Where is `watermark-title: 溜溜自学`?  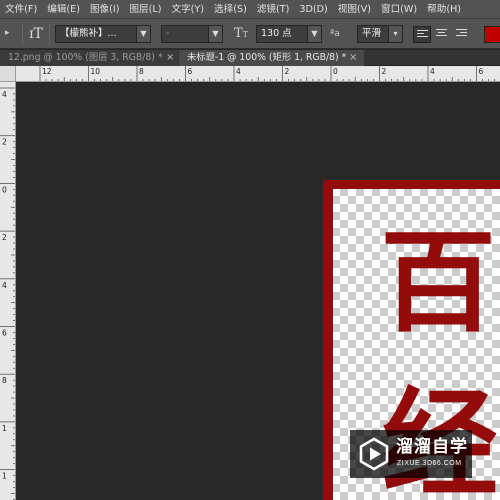
watermark-title: 溜溜自学 is located at coordinates (432, 447).